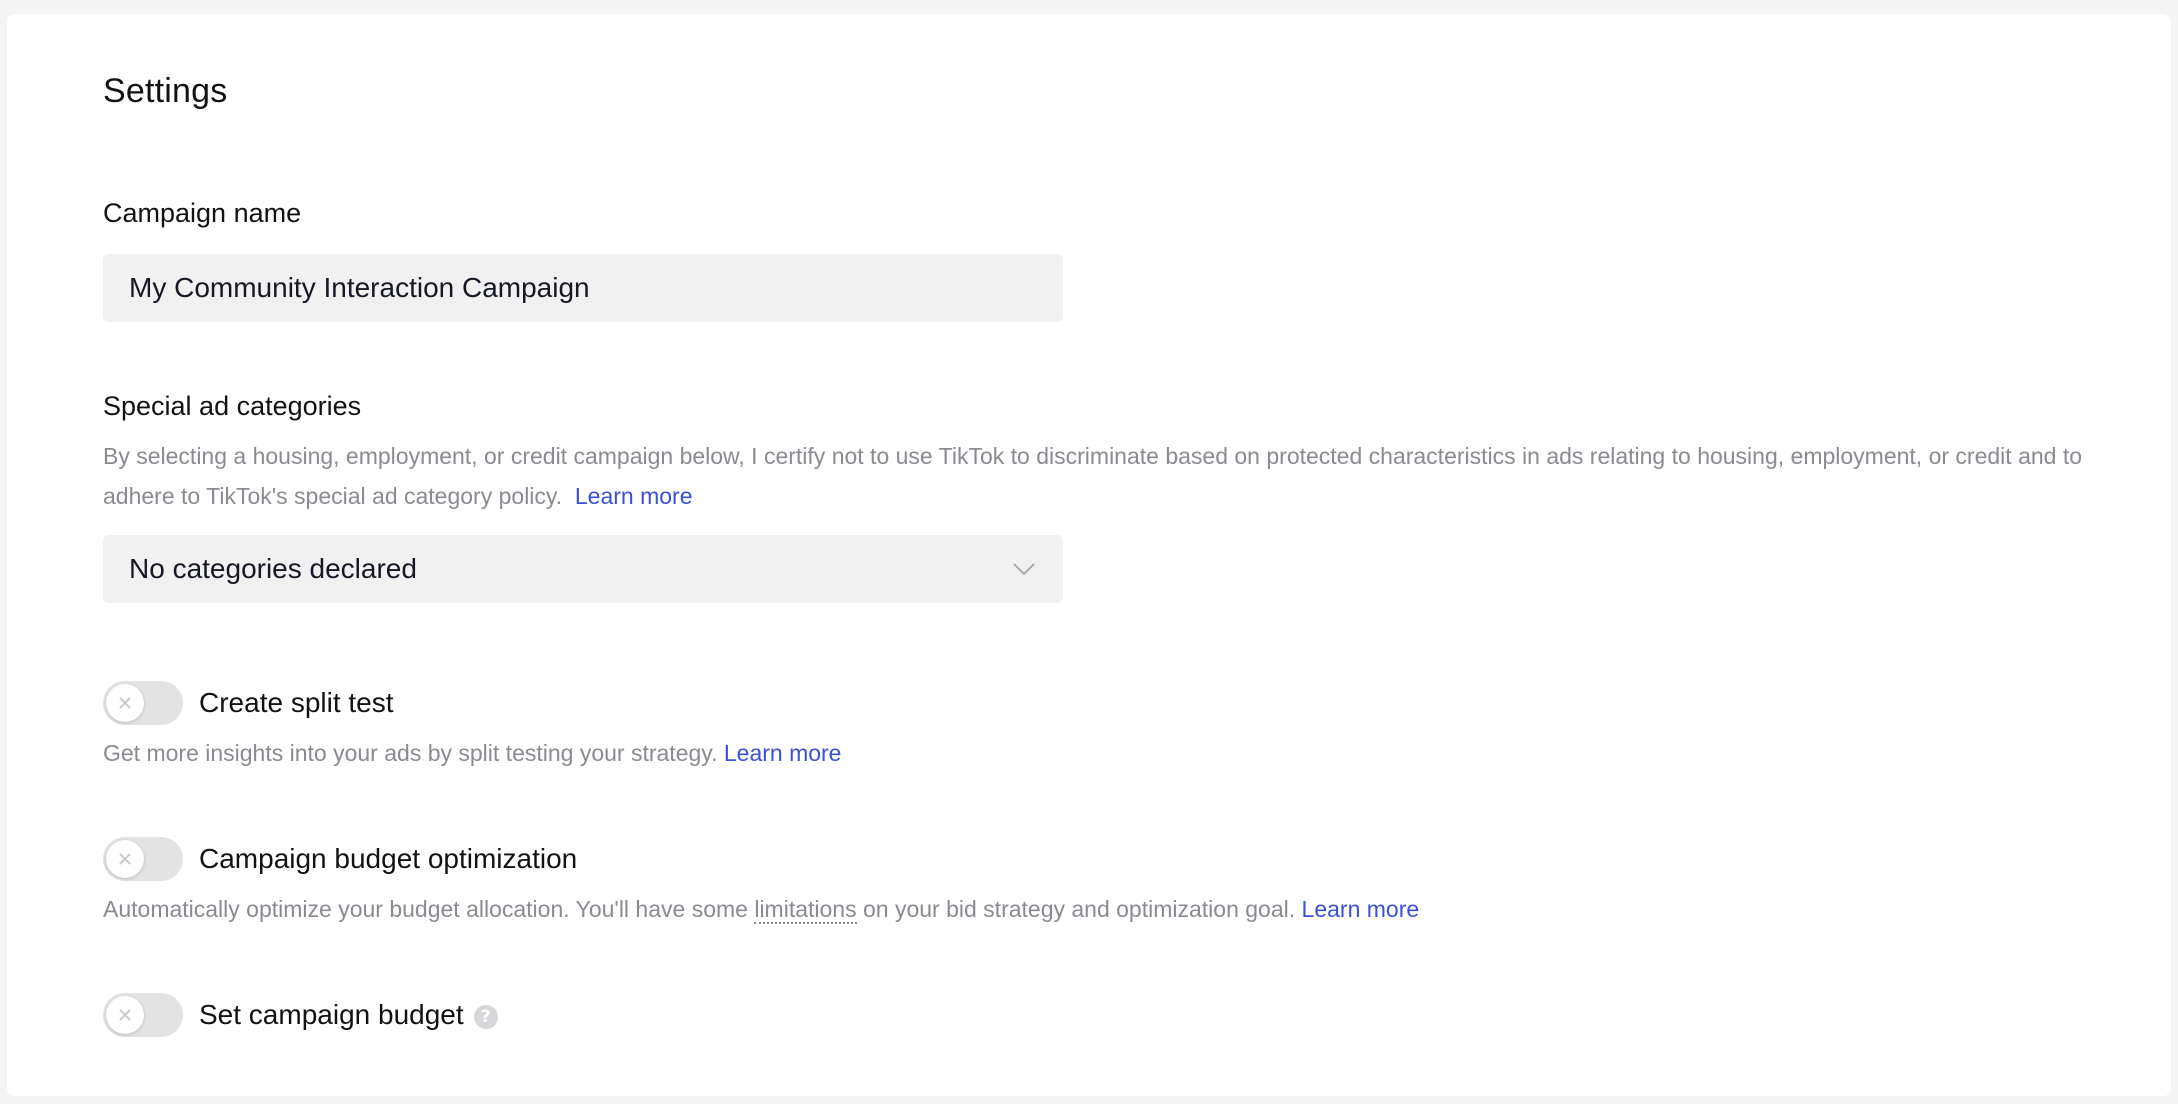  I want to click on split-test-learn-more-link: Learn more, so click(783, 753).